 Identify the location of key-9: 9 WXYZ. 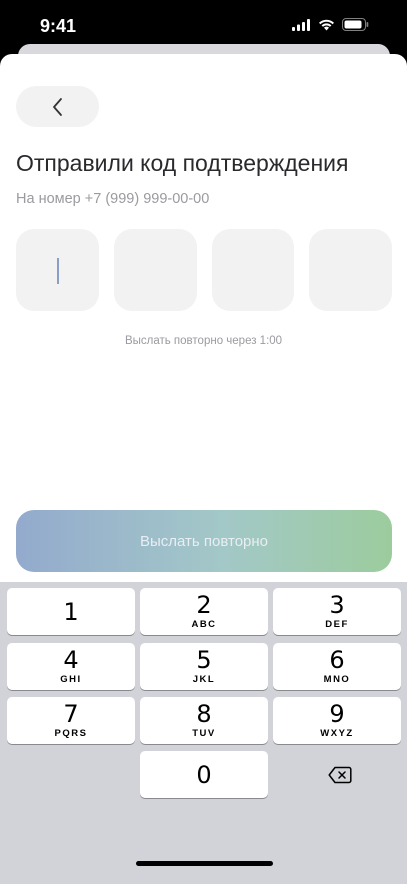
(337, 720).